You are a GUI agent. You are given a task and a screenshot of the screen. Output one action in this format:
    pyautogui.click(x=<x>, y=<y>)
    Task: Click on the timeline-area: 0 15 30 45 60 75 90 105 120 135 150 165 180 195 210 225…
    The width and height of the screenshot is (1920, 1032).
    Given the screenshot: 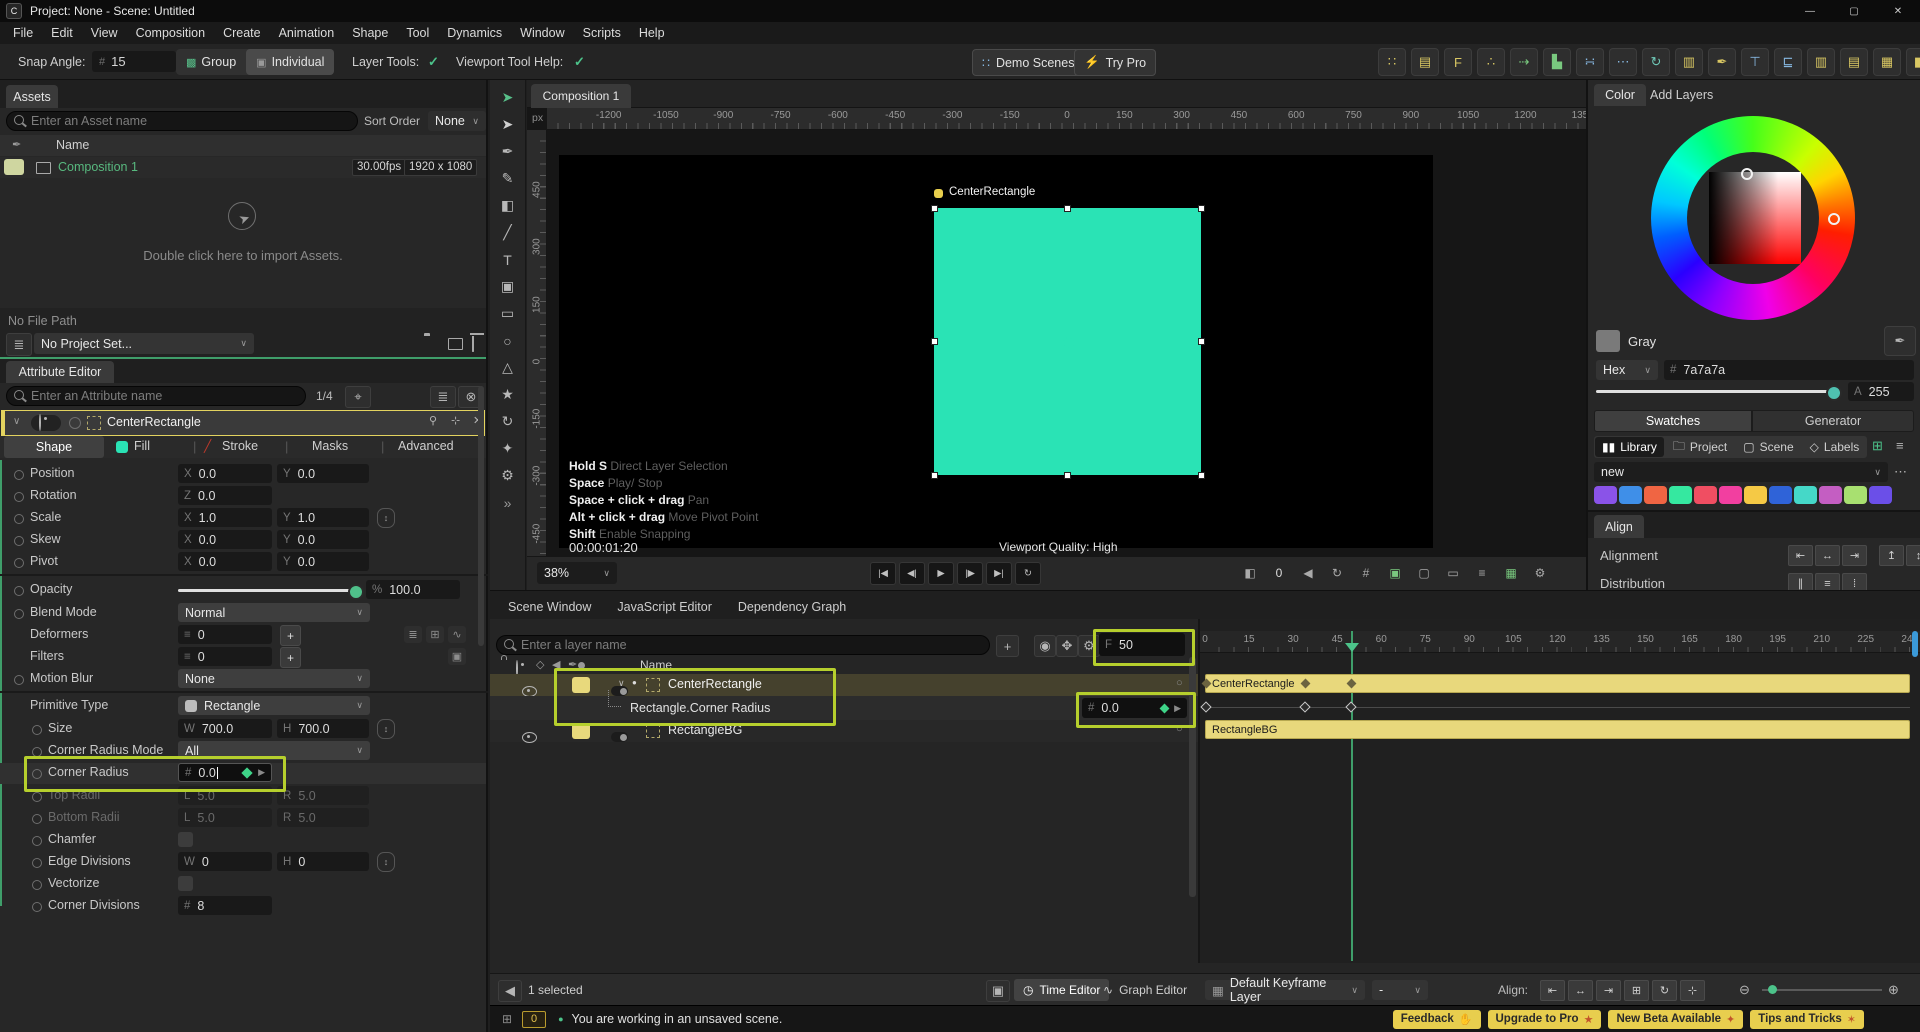 What is the action you would take?
    pyautogui.click(x=1560, y=791)
    